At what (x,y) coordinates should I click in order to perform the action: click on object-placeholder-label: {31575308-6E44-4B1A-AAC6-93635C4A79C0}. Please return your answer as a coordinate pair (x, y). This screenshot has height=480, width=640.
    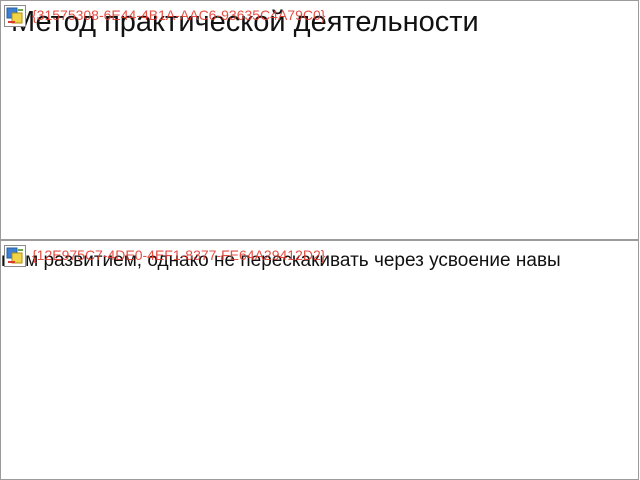
    Looking at the image, I should click on (164, 16).